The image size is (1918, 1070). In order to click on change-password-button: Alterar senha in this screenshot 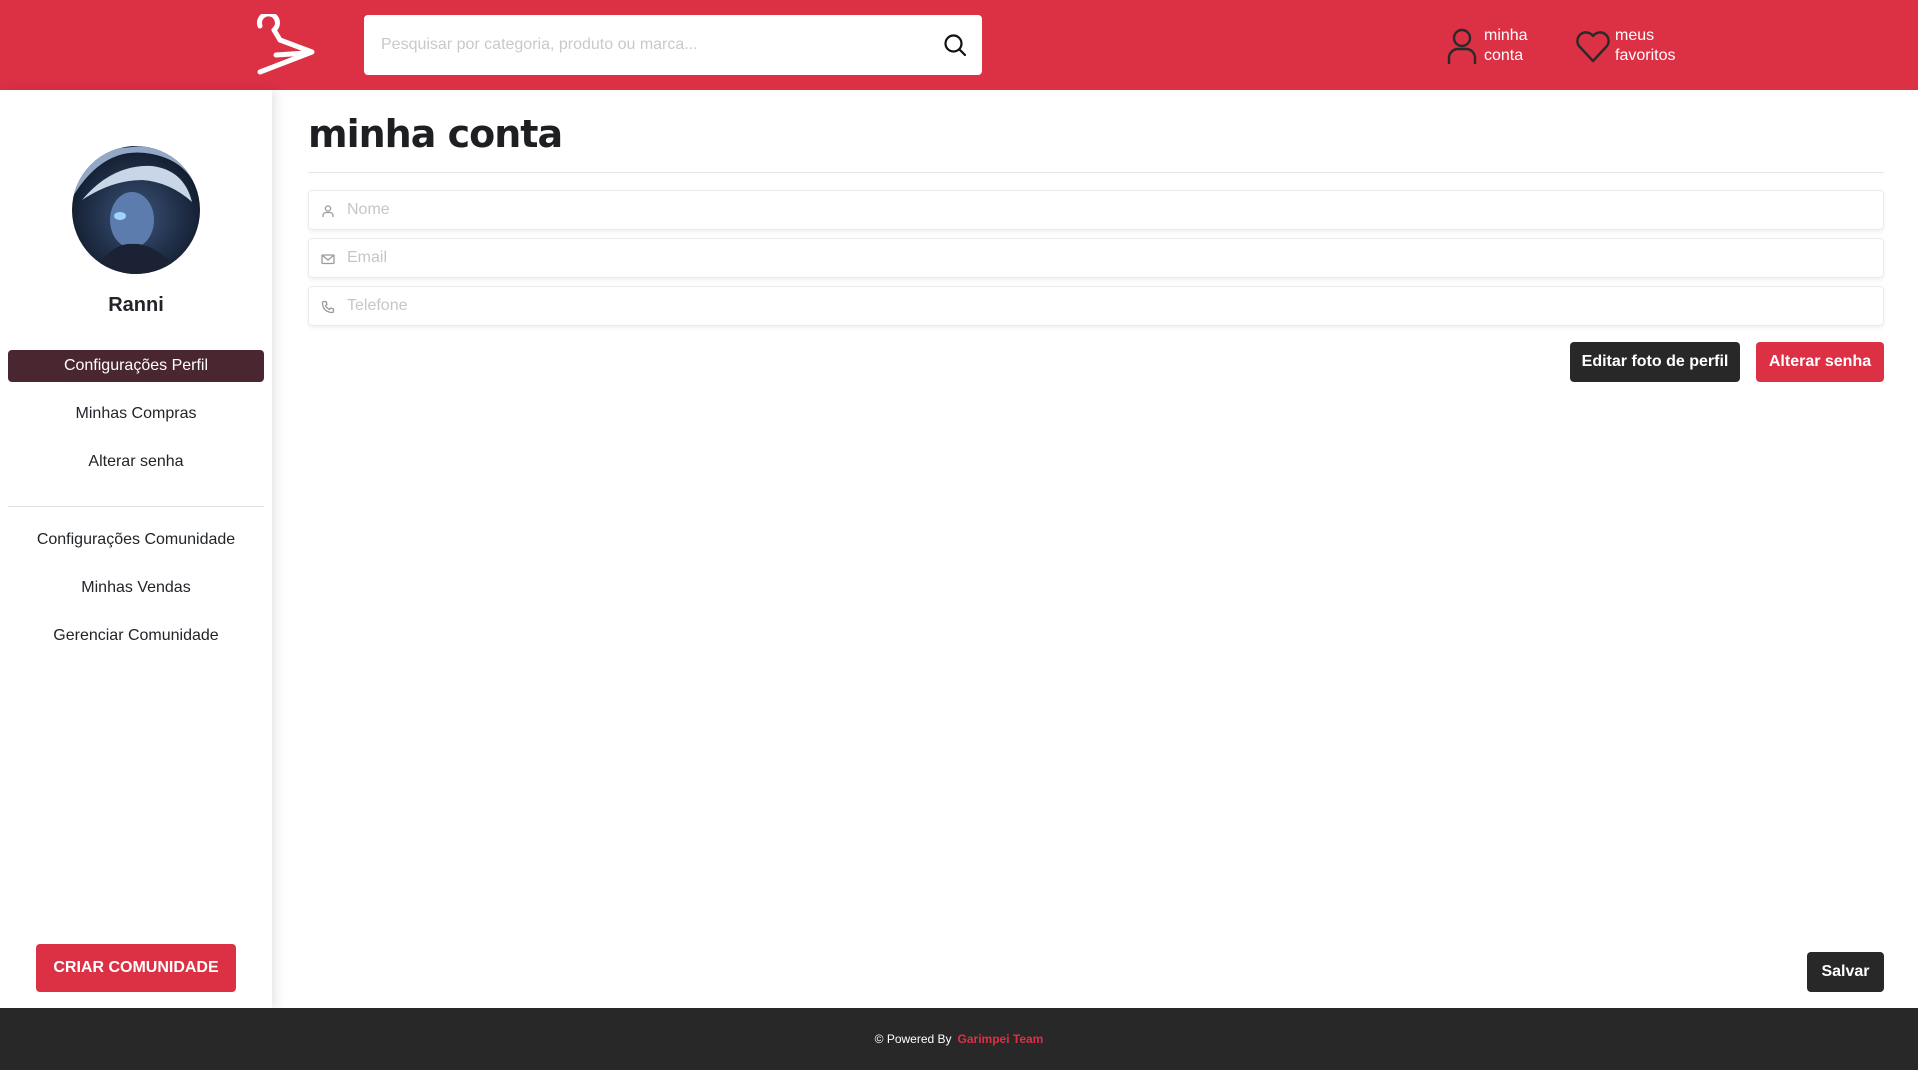, I will do `click(1820, 362)`.